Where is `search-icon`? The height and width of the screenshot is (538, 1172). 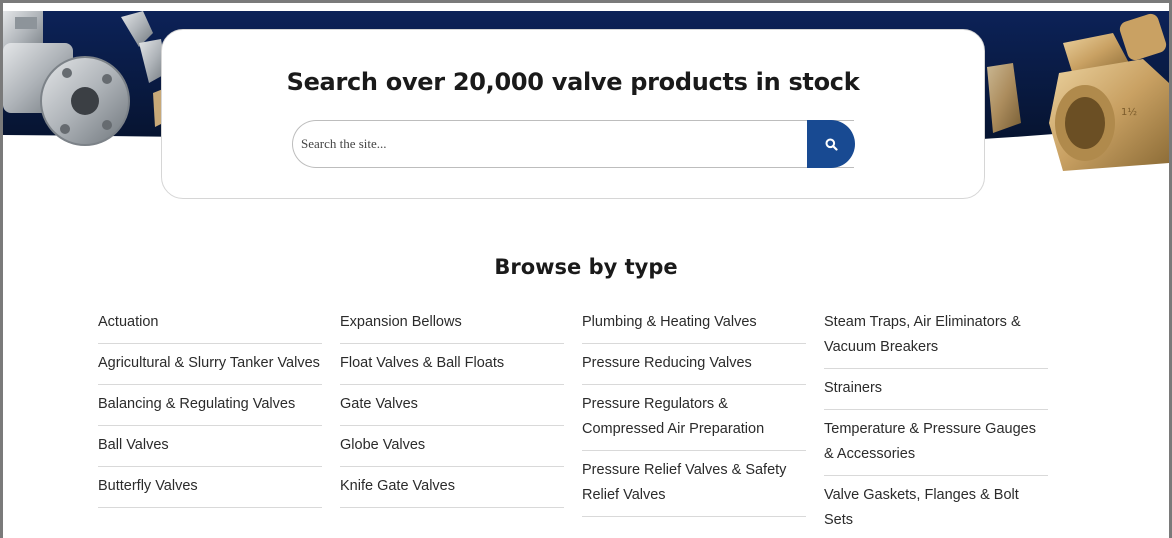
search-icon is located at coordinates (831, 144).